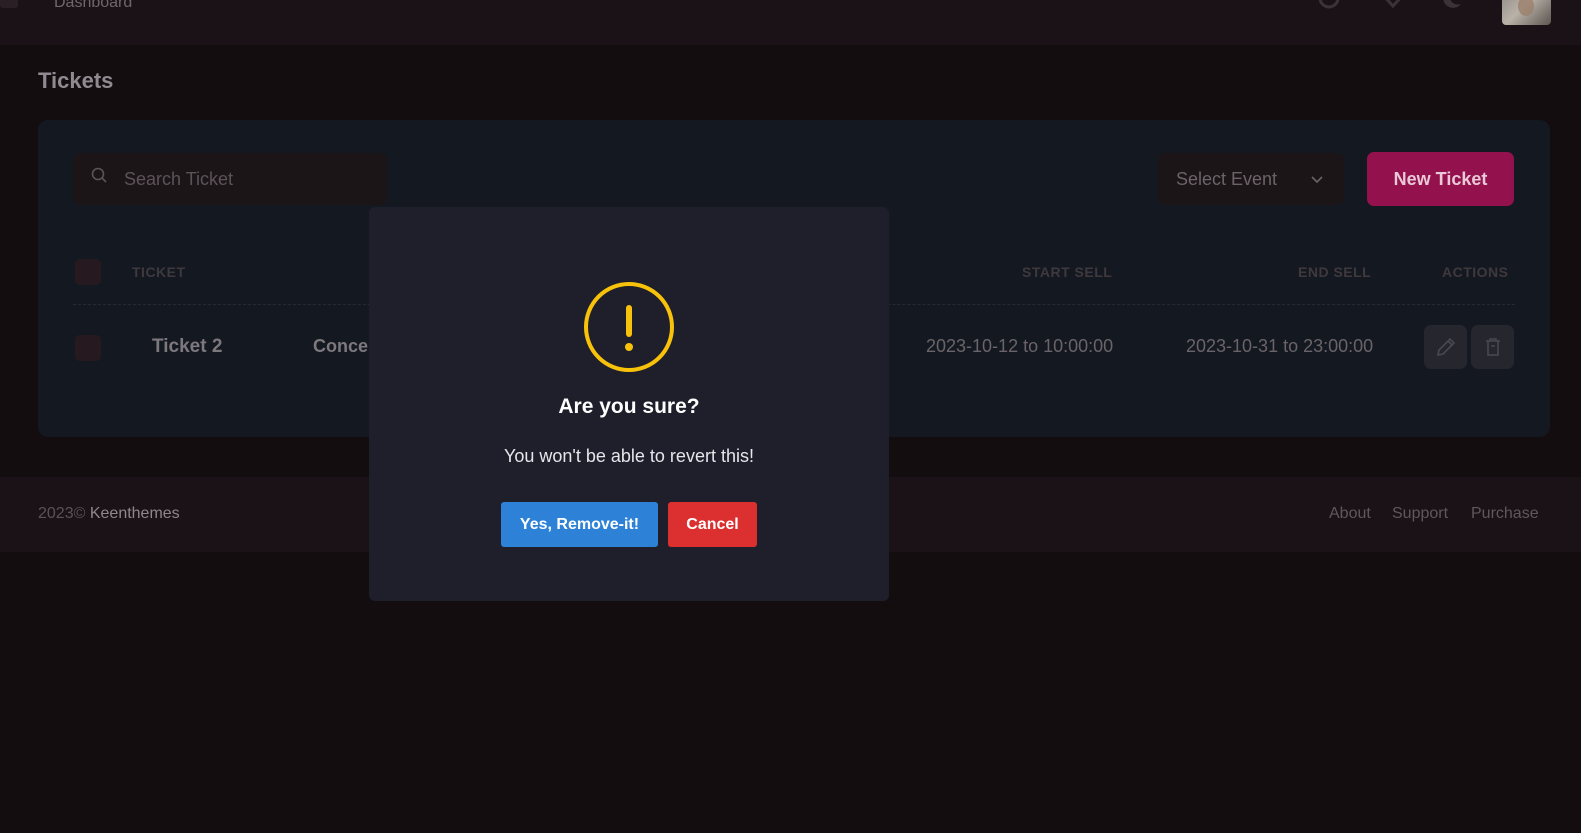  Describe the element at coordinates (1505, 514) in the screenshot. I see `footer-link-purchase: Purchase` at that location.